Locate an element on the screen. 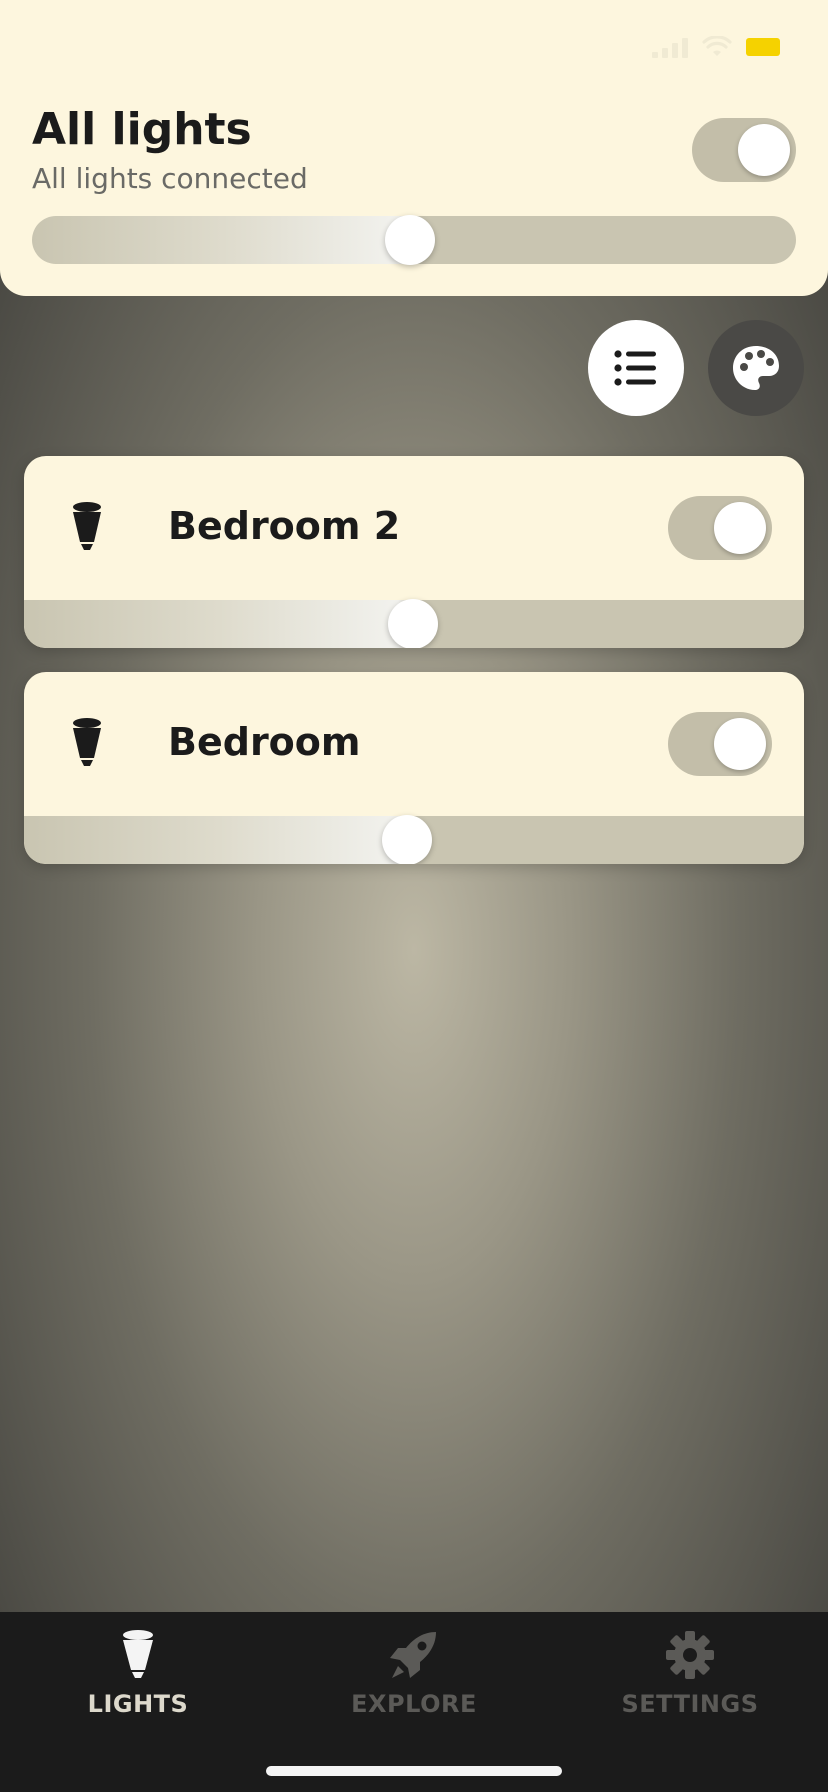  tab-settings-icon-wrap is located at coordinates (690, 1655).